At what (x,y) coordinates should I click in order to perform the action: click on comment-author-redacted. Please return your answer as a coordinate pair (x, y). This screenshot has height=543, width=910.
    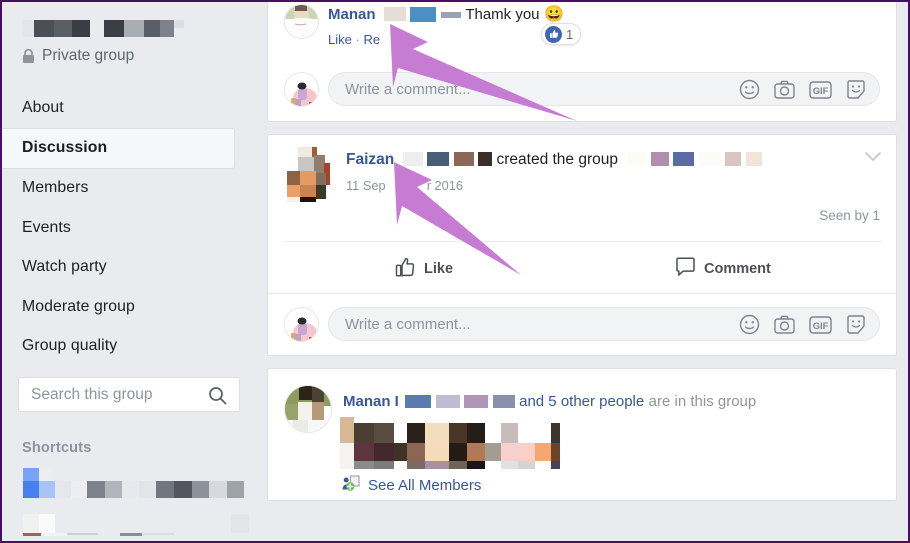
    Looking at the image, I should click on (394, 14).